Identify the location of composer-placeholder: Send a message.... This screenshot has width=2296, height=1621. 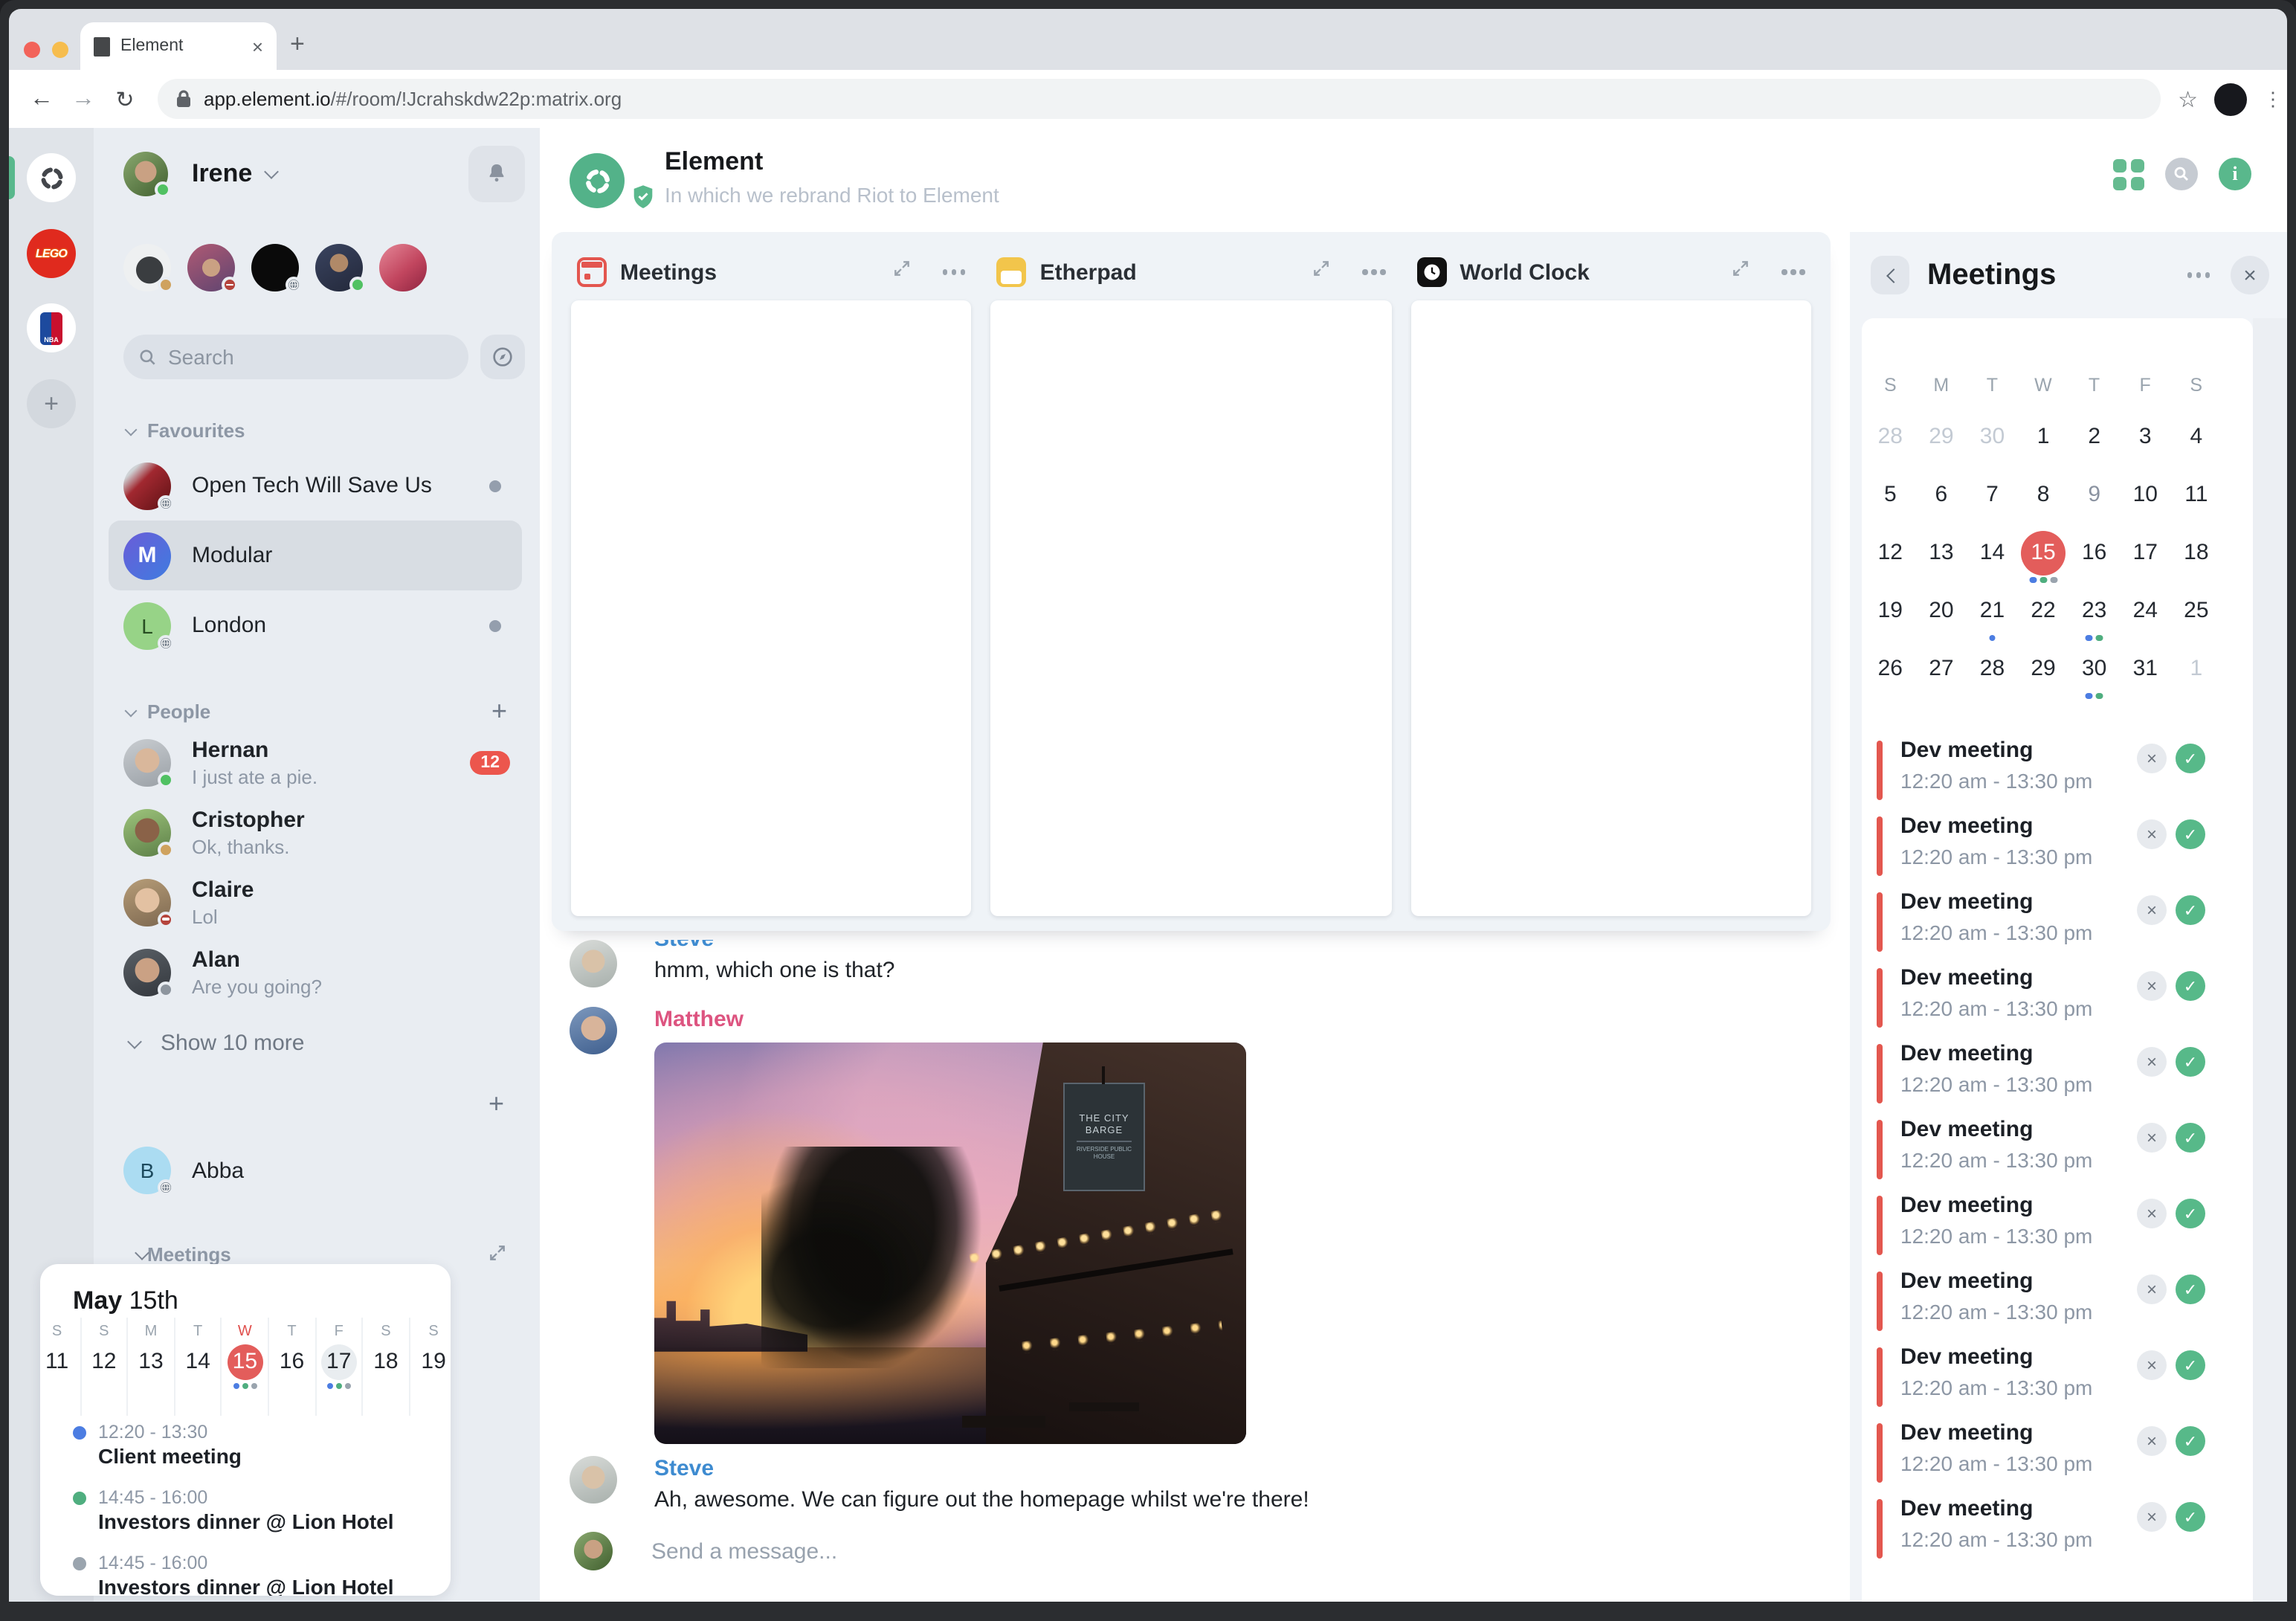
(744, 1551).